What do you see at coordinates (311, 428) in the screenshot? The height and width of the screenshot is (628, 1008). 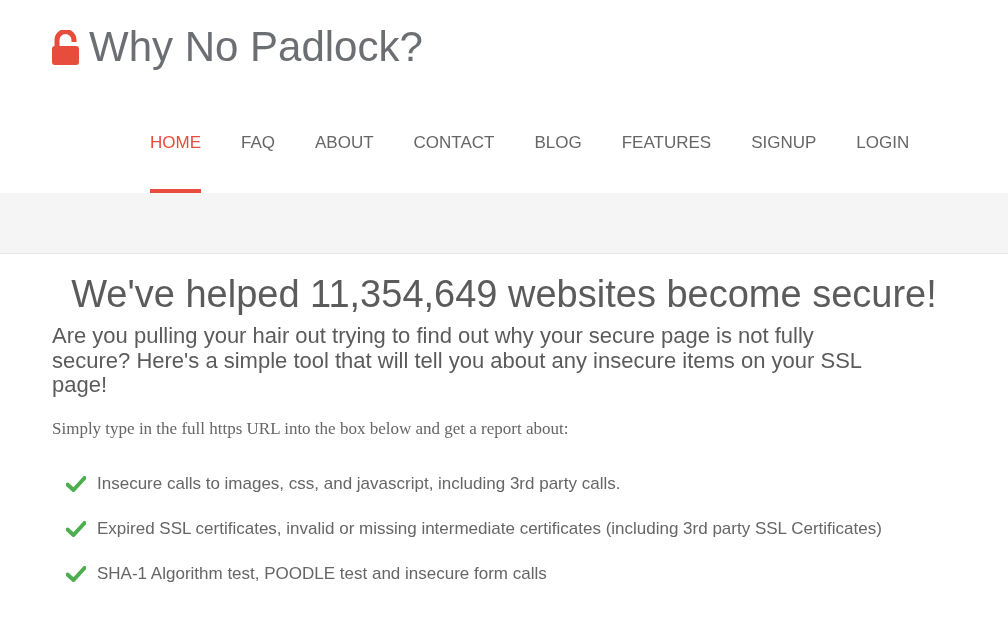 I see `instruction-text: Simply type in the full https URL into the box below and get a report about:` at bounding box center [311, 428].